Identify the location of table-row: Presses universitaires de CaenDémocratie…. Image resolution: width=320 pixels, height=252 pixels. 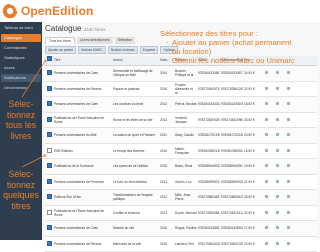
(181, 74).